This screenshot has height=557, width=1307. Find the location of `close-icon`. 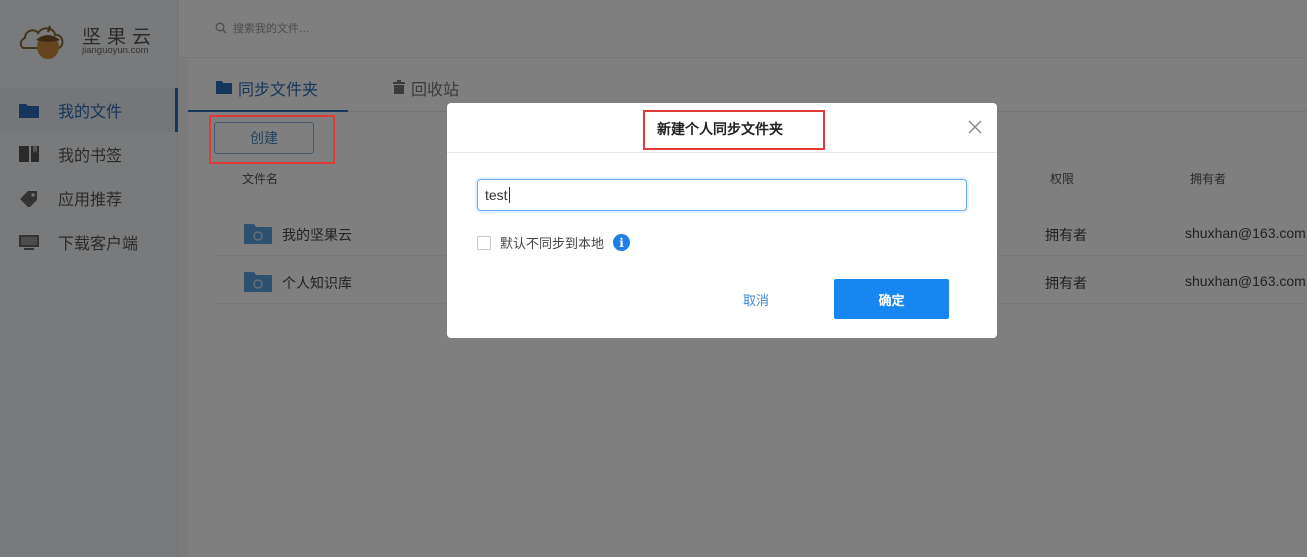

close-icon is located at coordinates (975, 127).